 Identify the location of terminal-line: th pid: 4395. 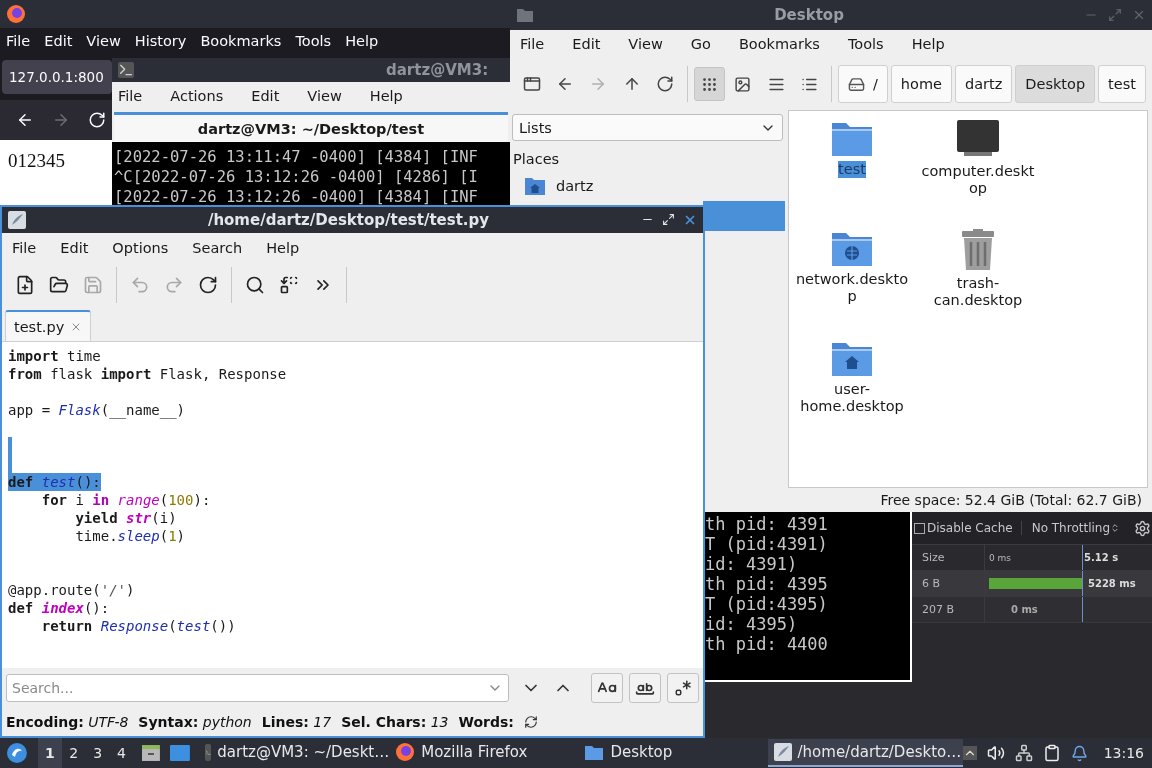
(766, 584).